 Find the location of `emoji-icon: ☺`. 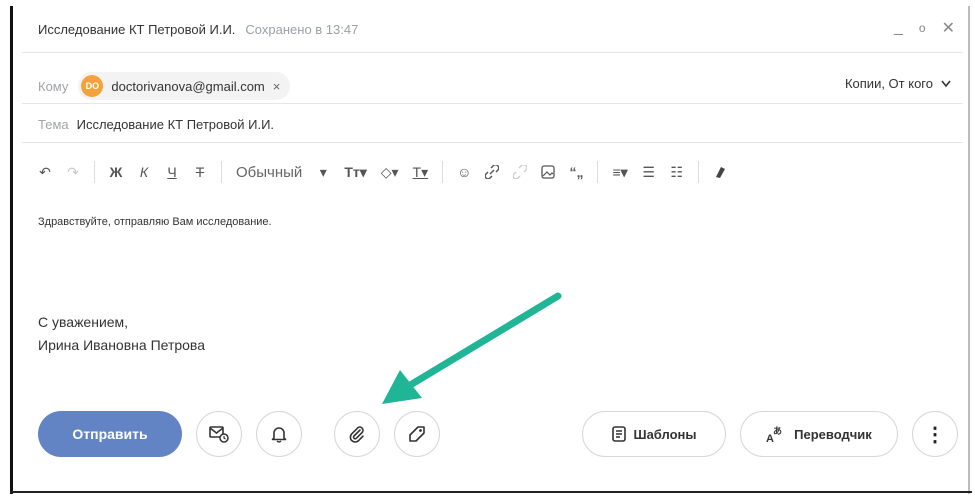

emoji-icon: ☺ is located at coordinates (464, 172).